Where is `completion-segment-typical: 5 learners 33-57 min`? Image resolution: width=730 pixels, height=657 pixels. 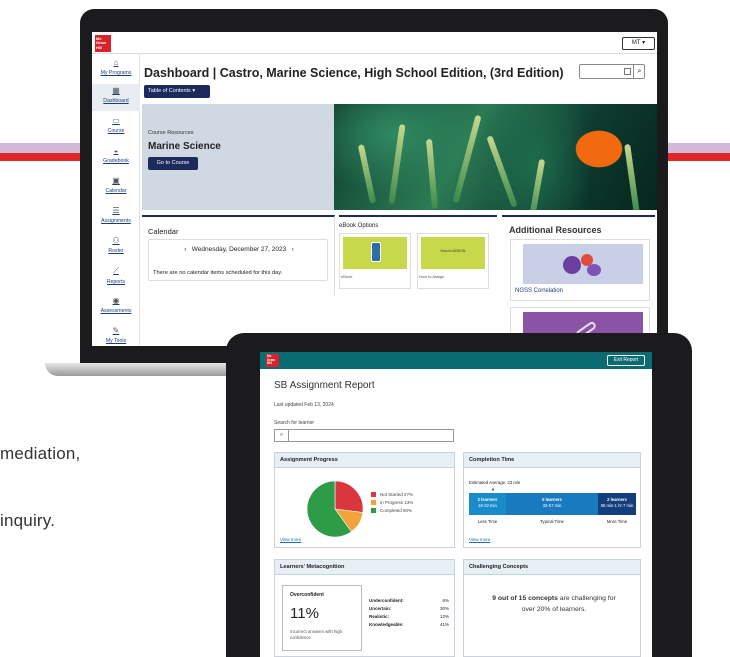
completion-segment-typical: 5 learners 33-57 min is located at coordinates (552, 504).